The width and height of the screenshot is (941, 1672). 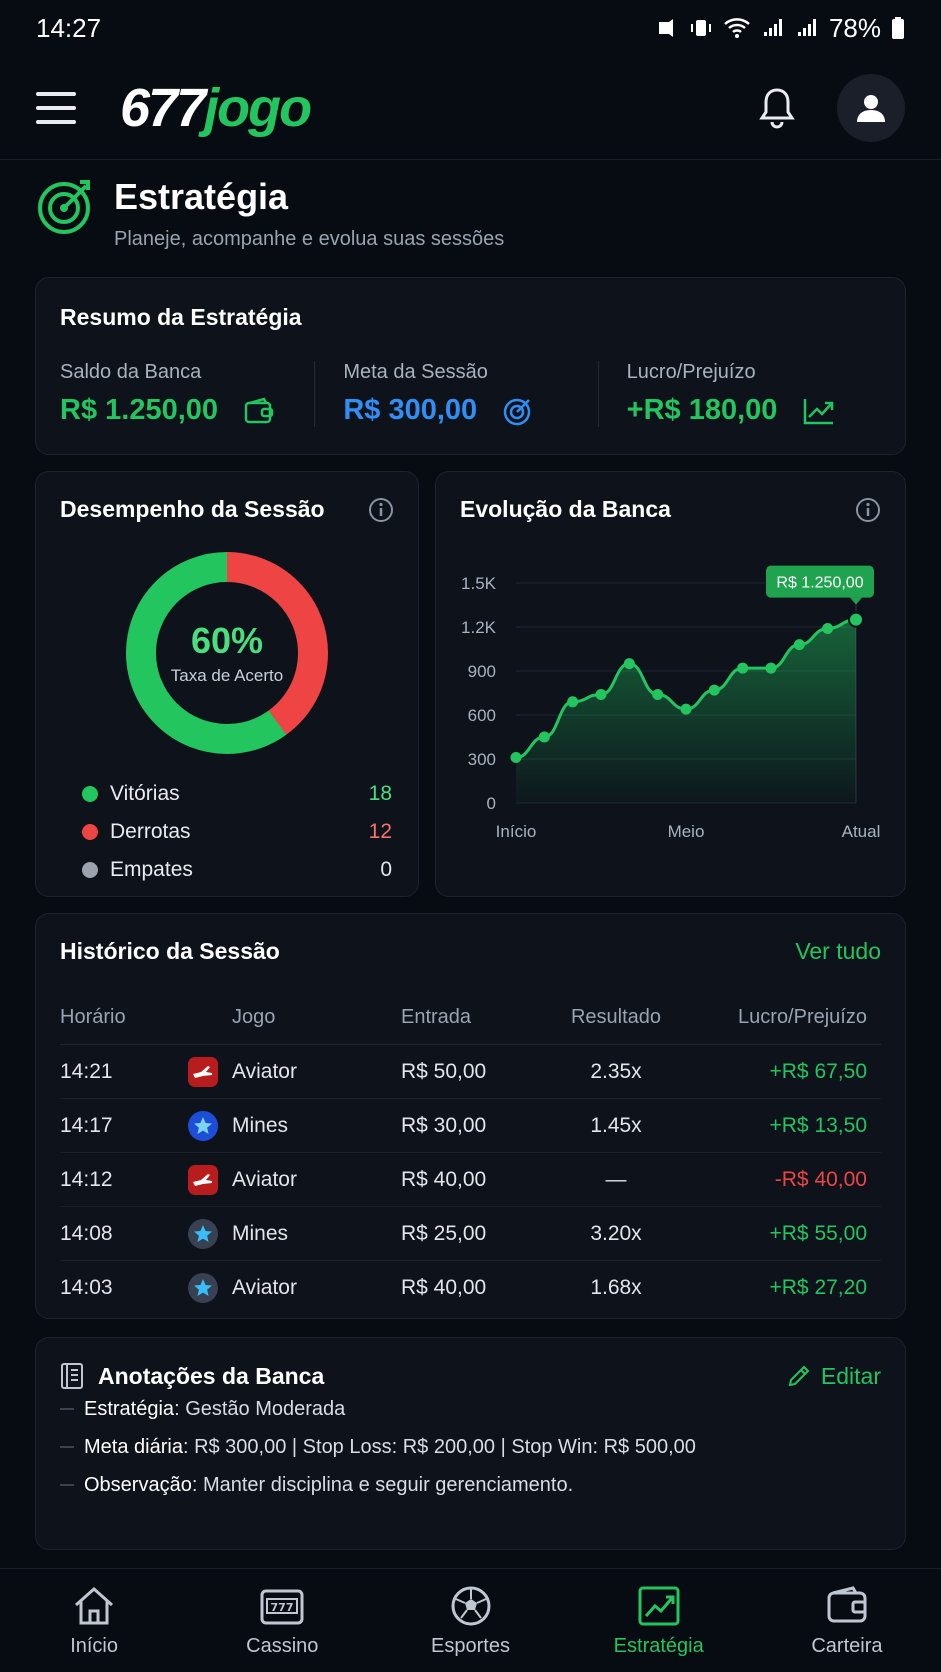 What do you see at coordinates (772, 27) in the screenshot?
I see `signal-icon` at bounding box center [772, 27].